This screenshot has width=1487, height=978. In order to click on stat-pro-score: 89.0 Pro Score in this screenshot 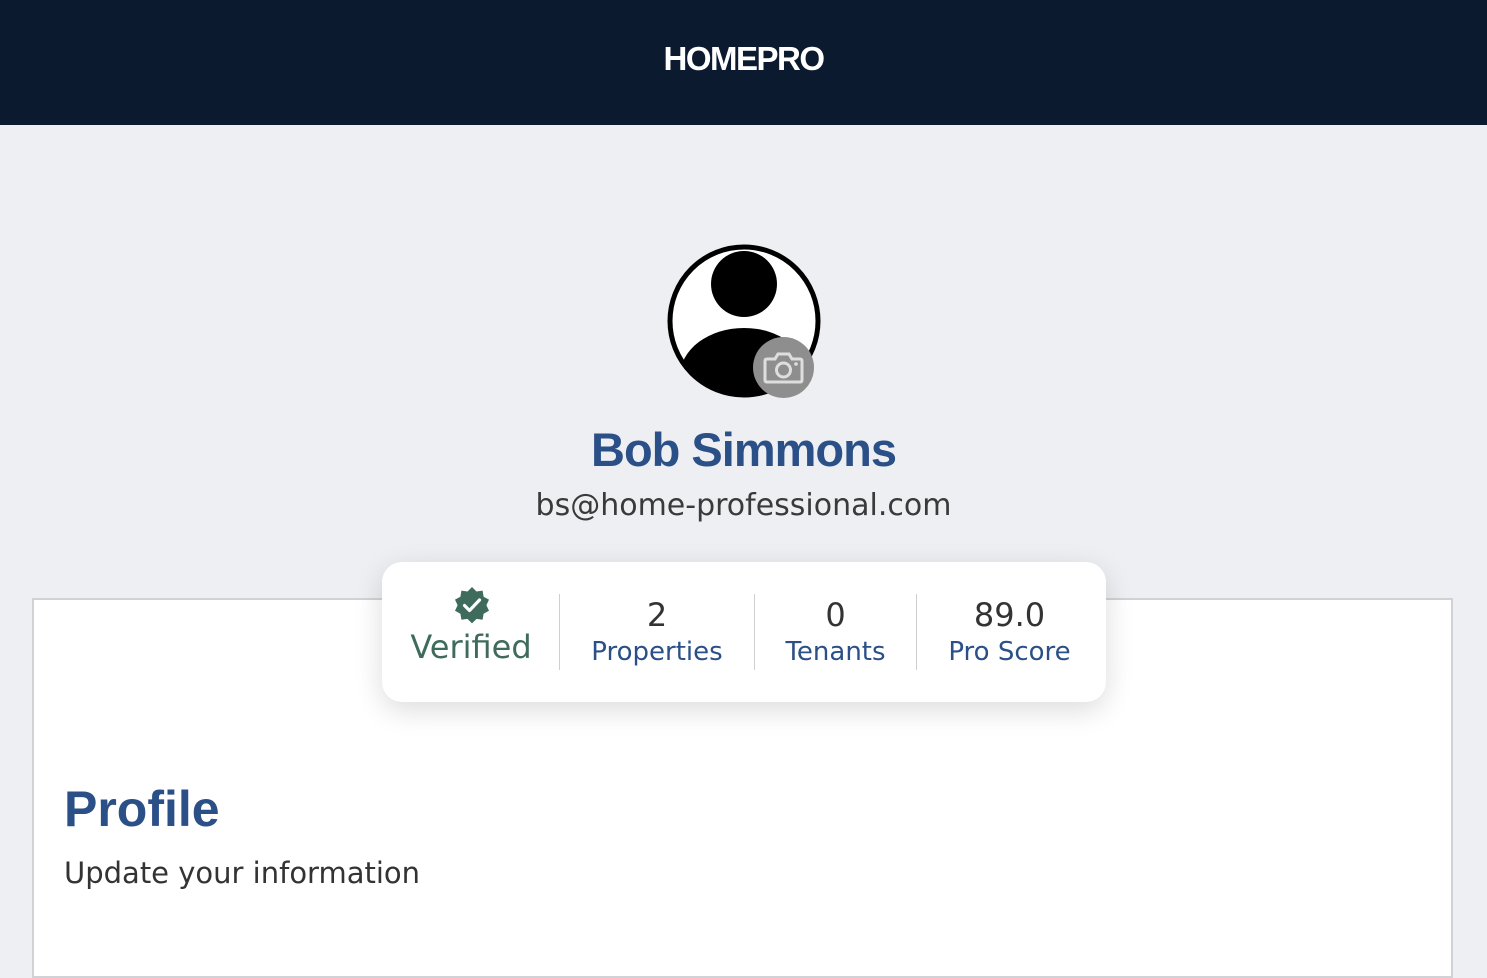, I will do `click(1009, 632)`.